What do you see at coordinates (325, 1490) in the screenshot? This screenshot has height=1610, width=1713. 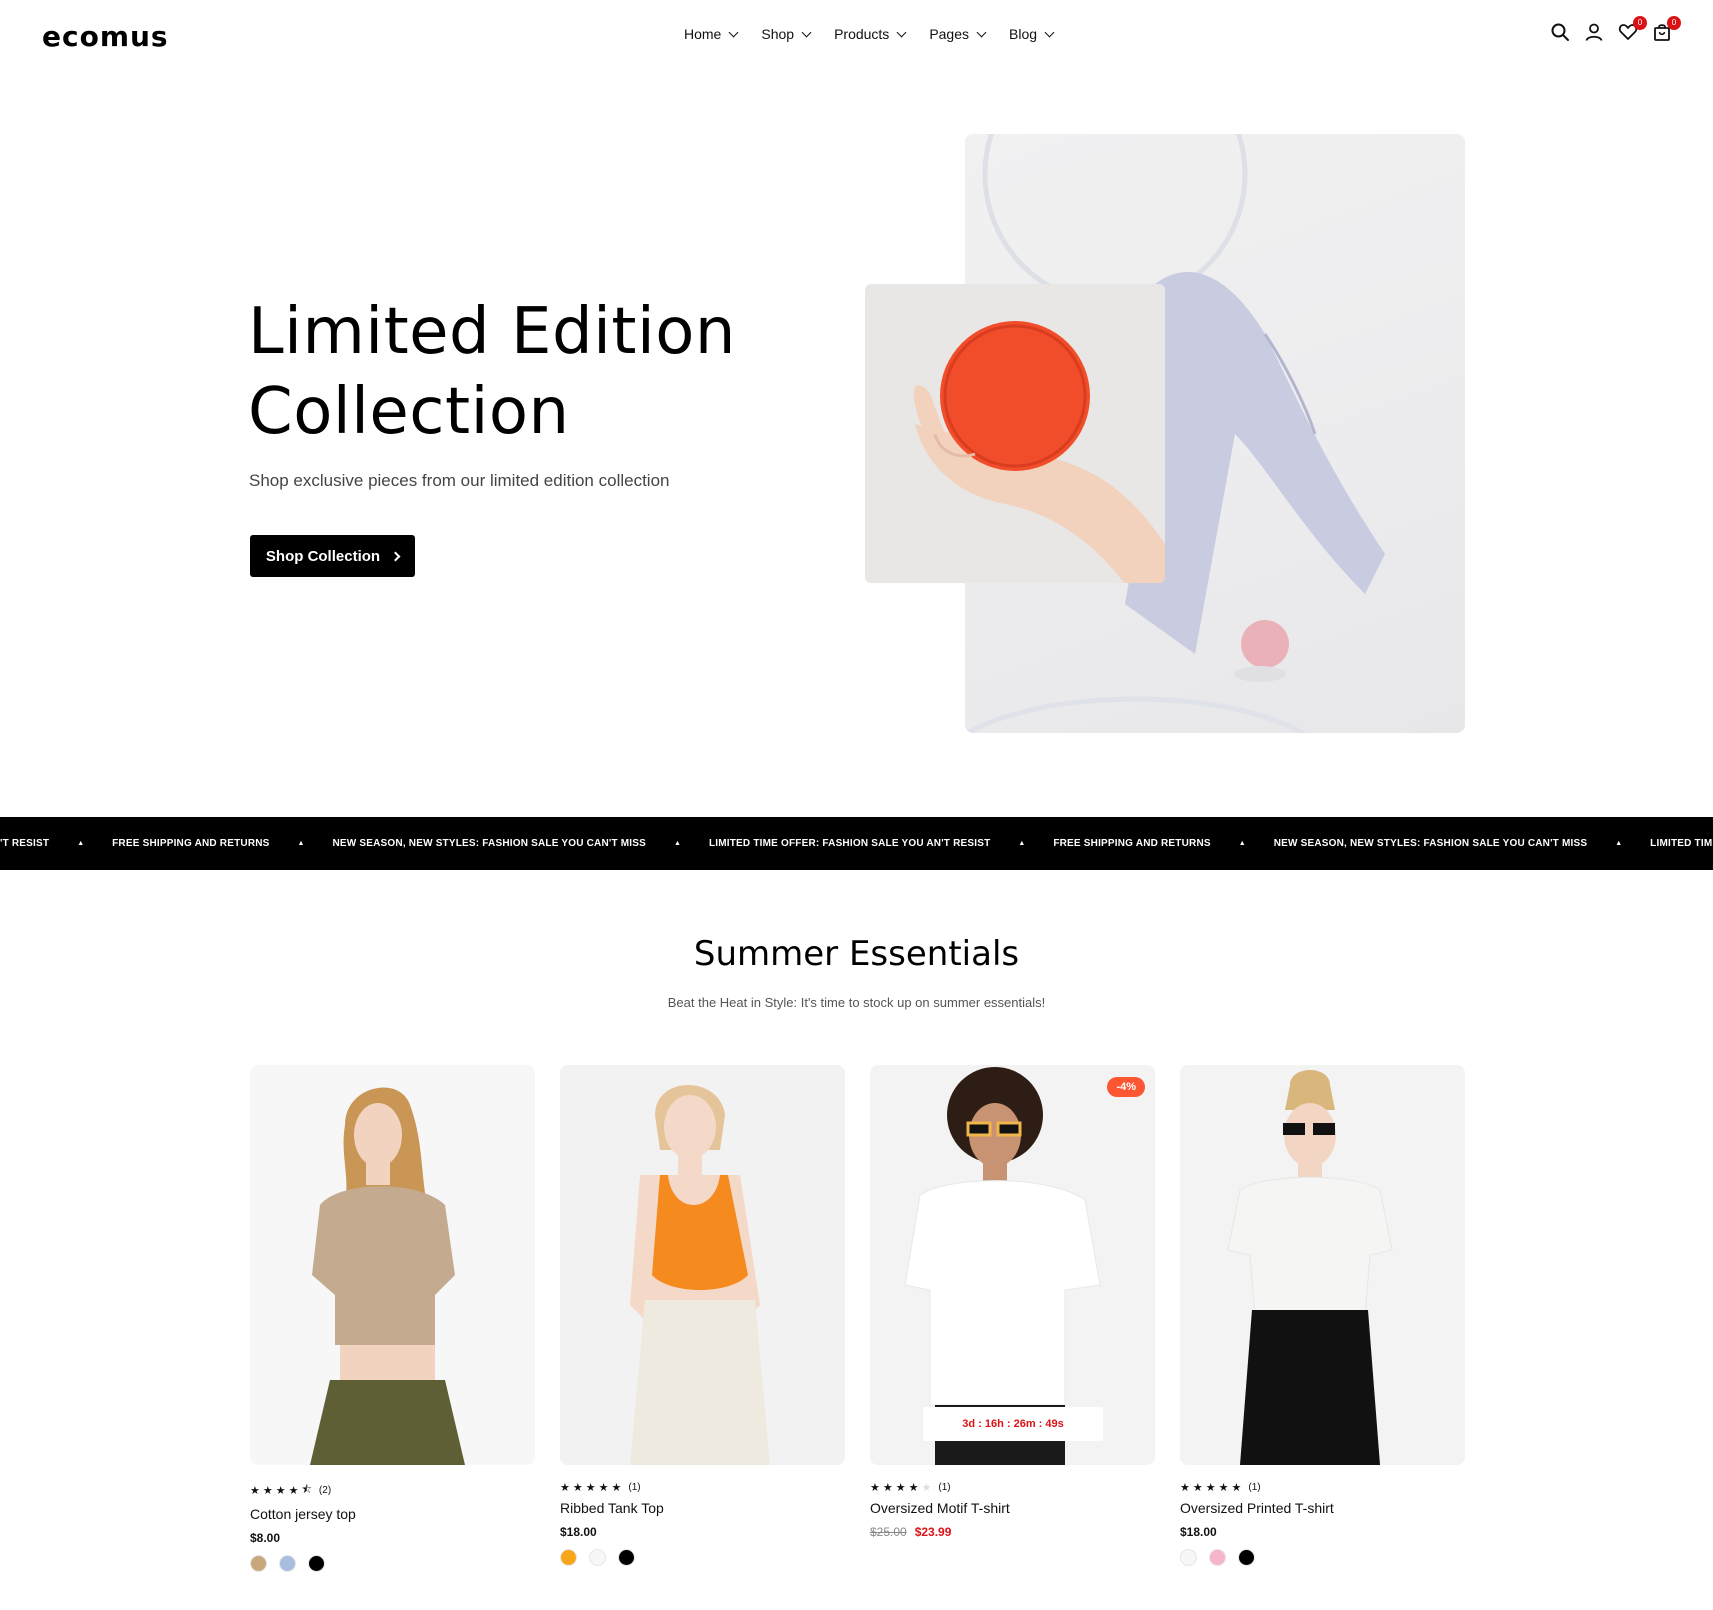 I see `review-count: (2)` at bounding box center [325, 1490].